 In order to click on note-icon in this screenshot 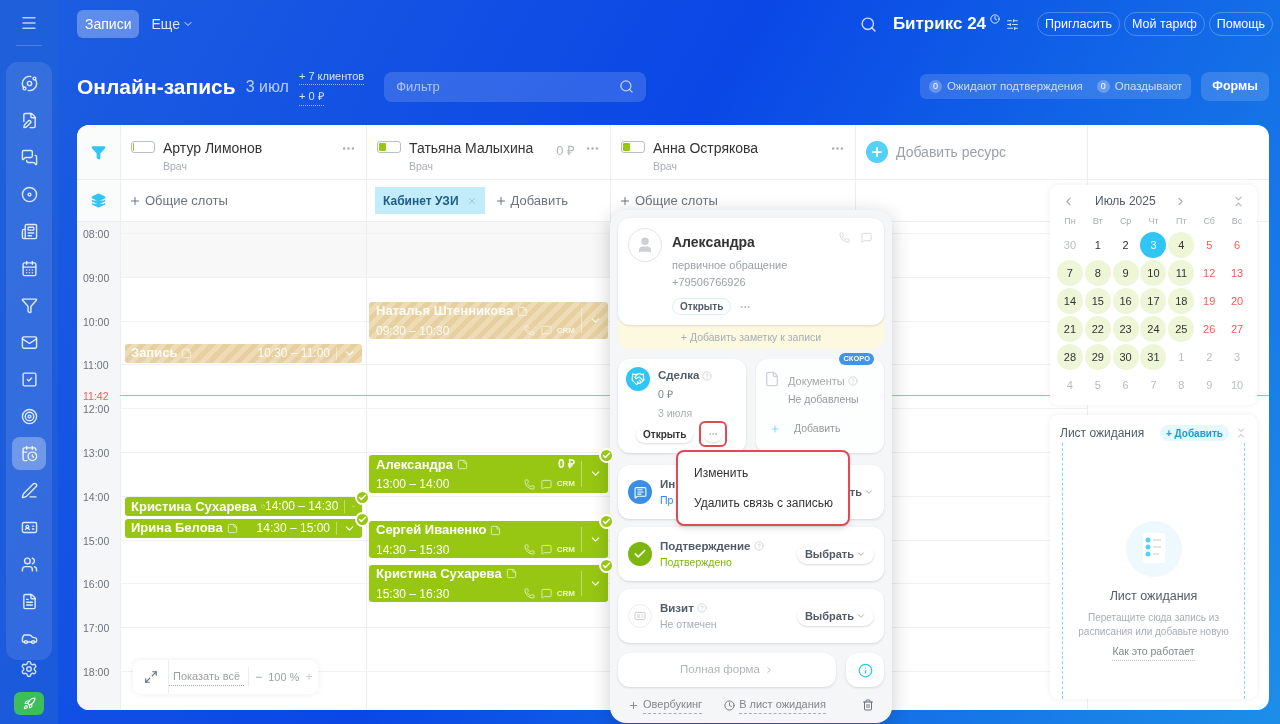, I will do `click(462, 464)`.